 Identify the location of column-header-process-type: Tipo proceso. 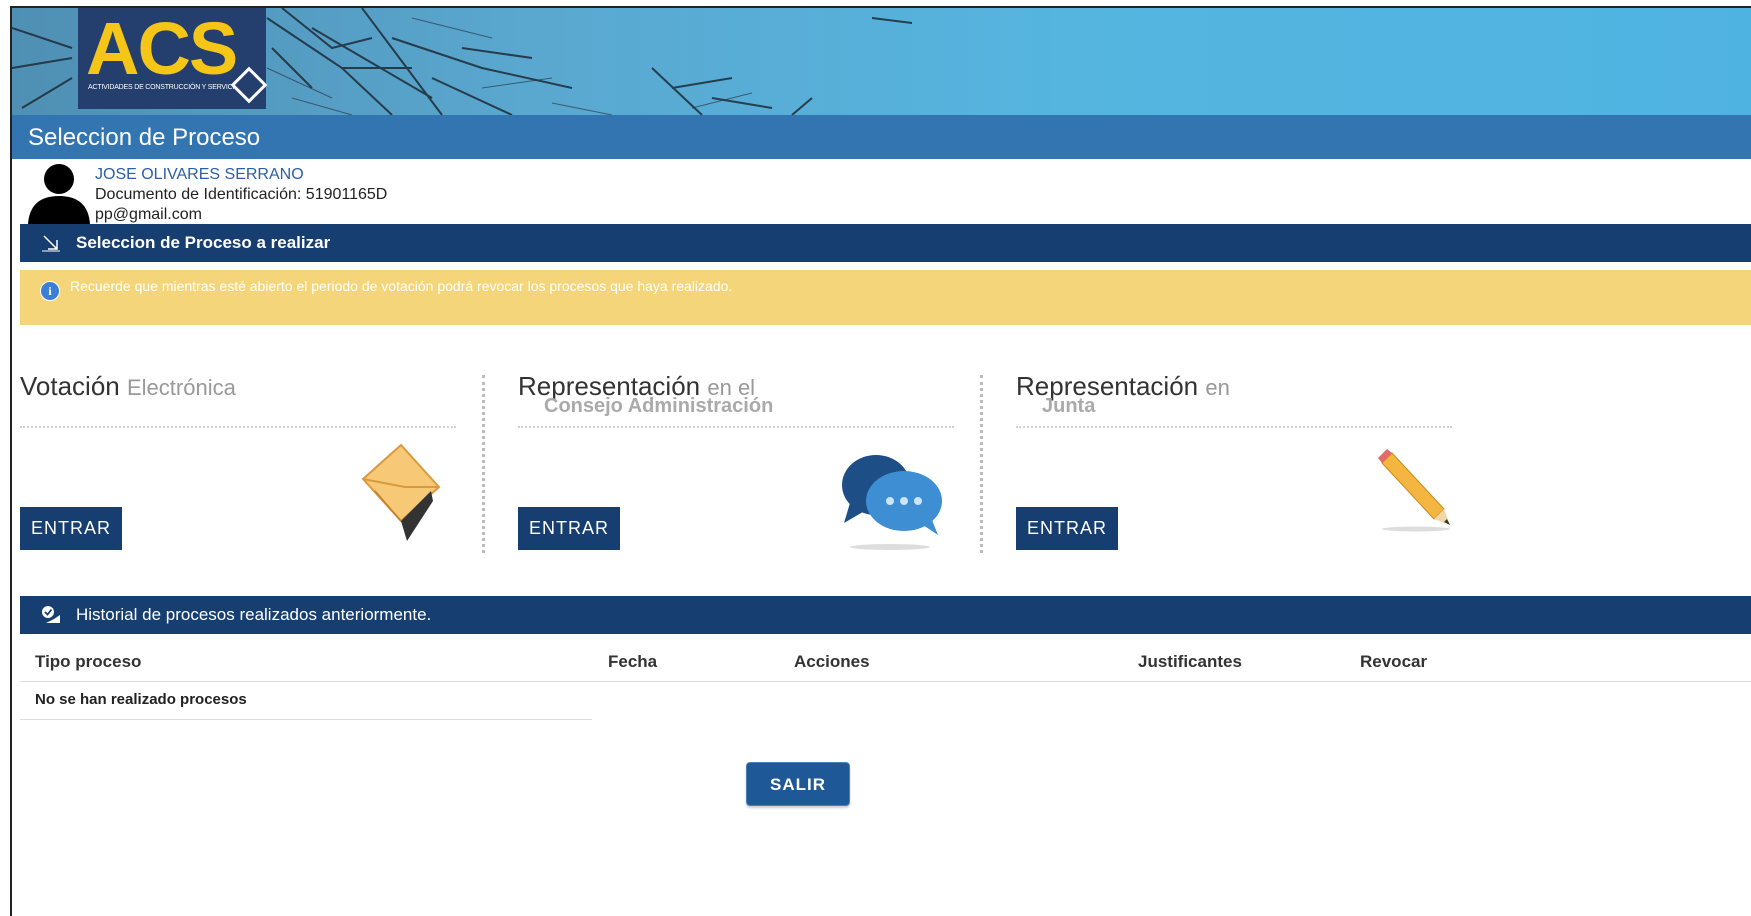
(88, 661).